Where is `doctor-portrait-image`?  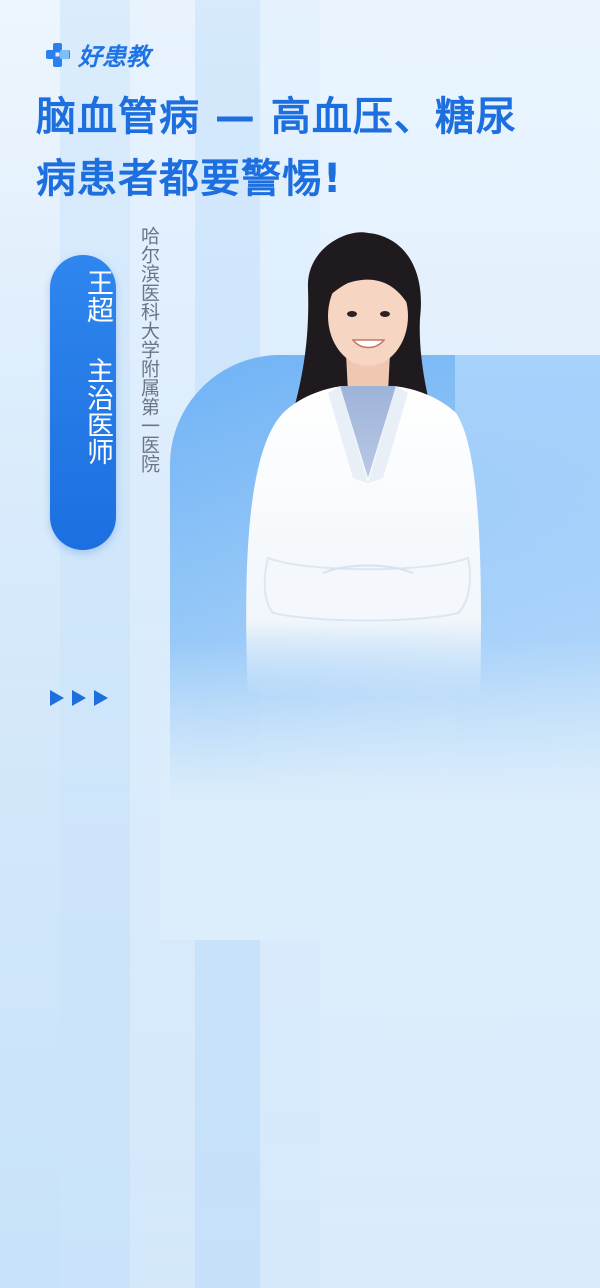
doctor-portrait-image is located at coordinates (363, 465).